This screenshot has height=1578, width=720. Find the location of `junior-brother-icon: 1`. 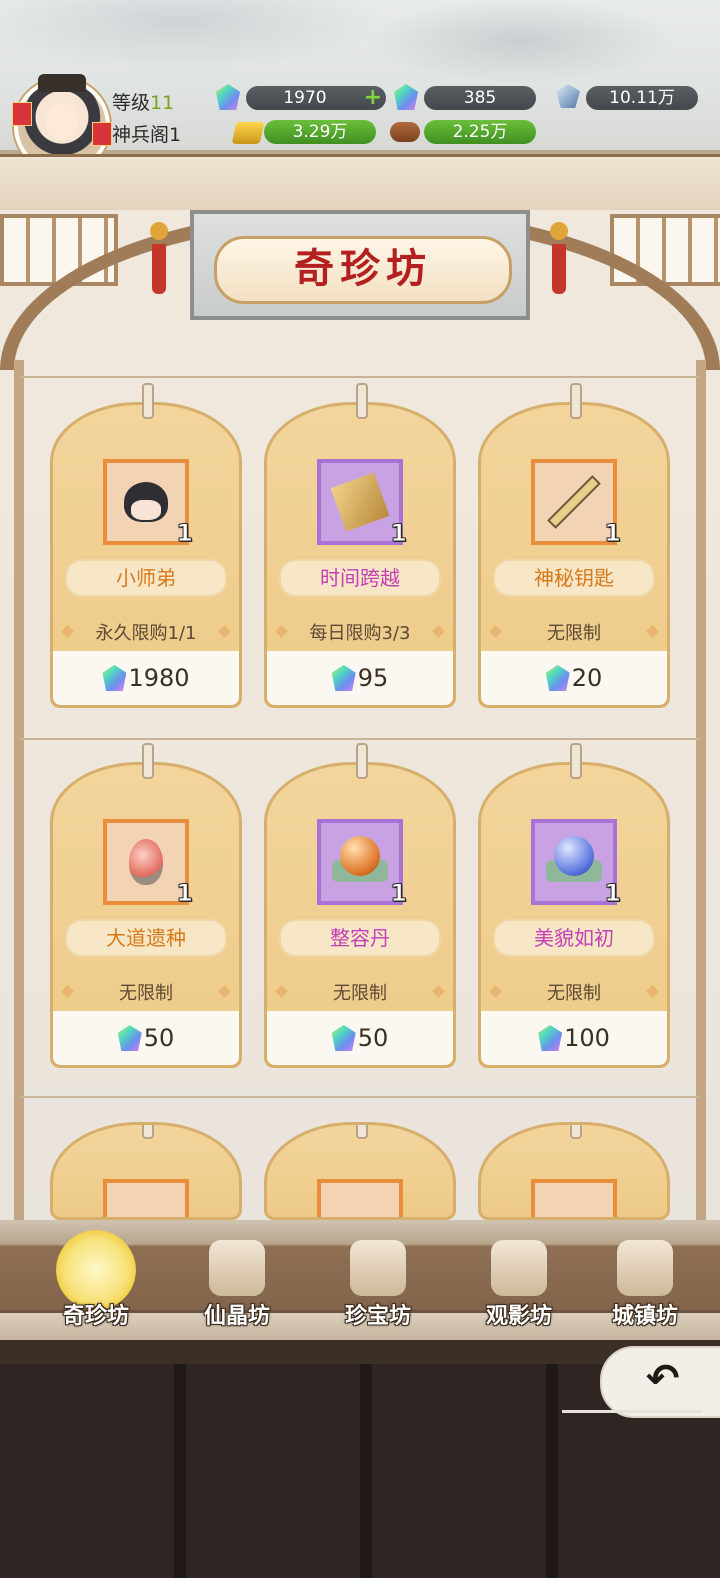

junior-brother-icon: 1 is located at coordinates (148, 503).